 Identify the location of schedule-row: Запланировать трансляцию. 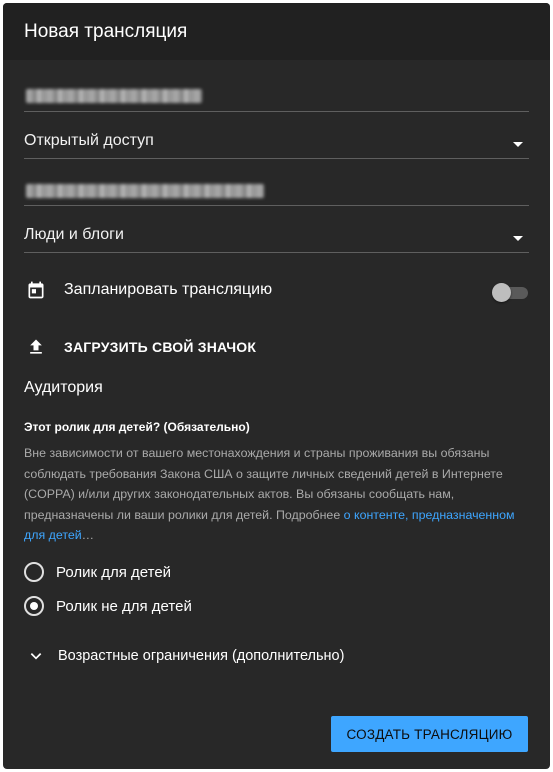
(148, 290).